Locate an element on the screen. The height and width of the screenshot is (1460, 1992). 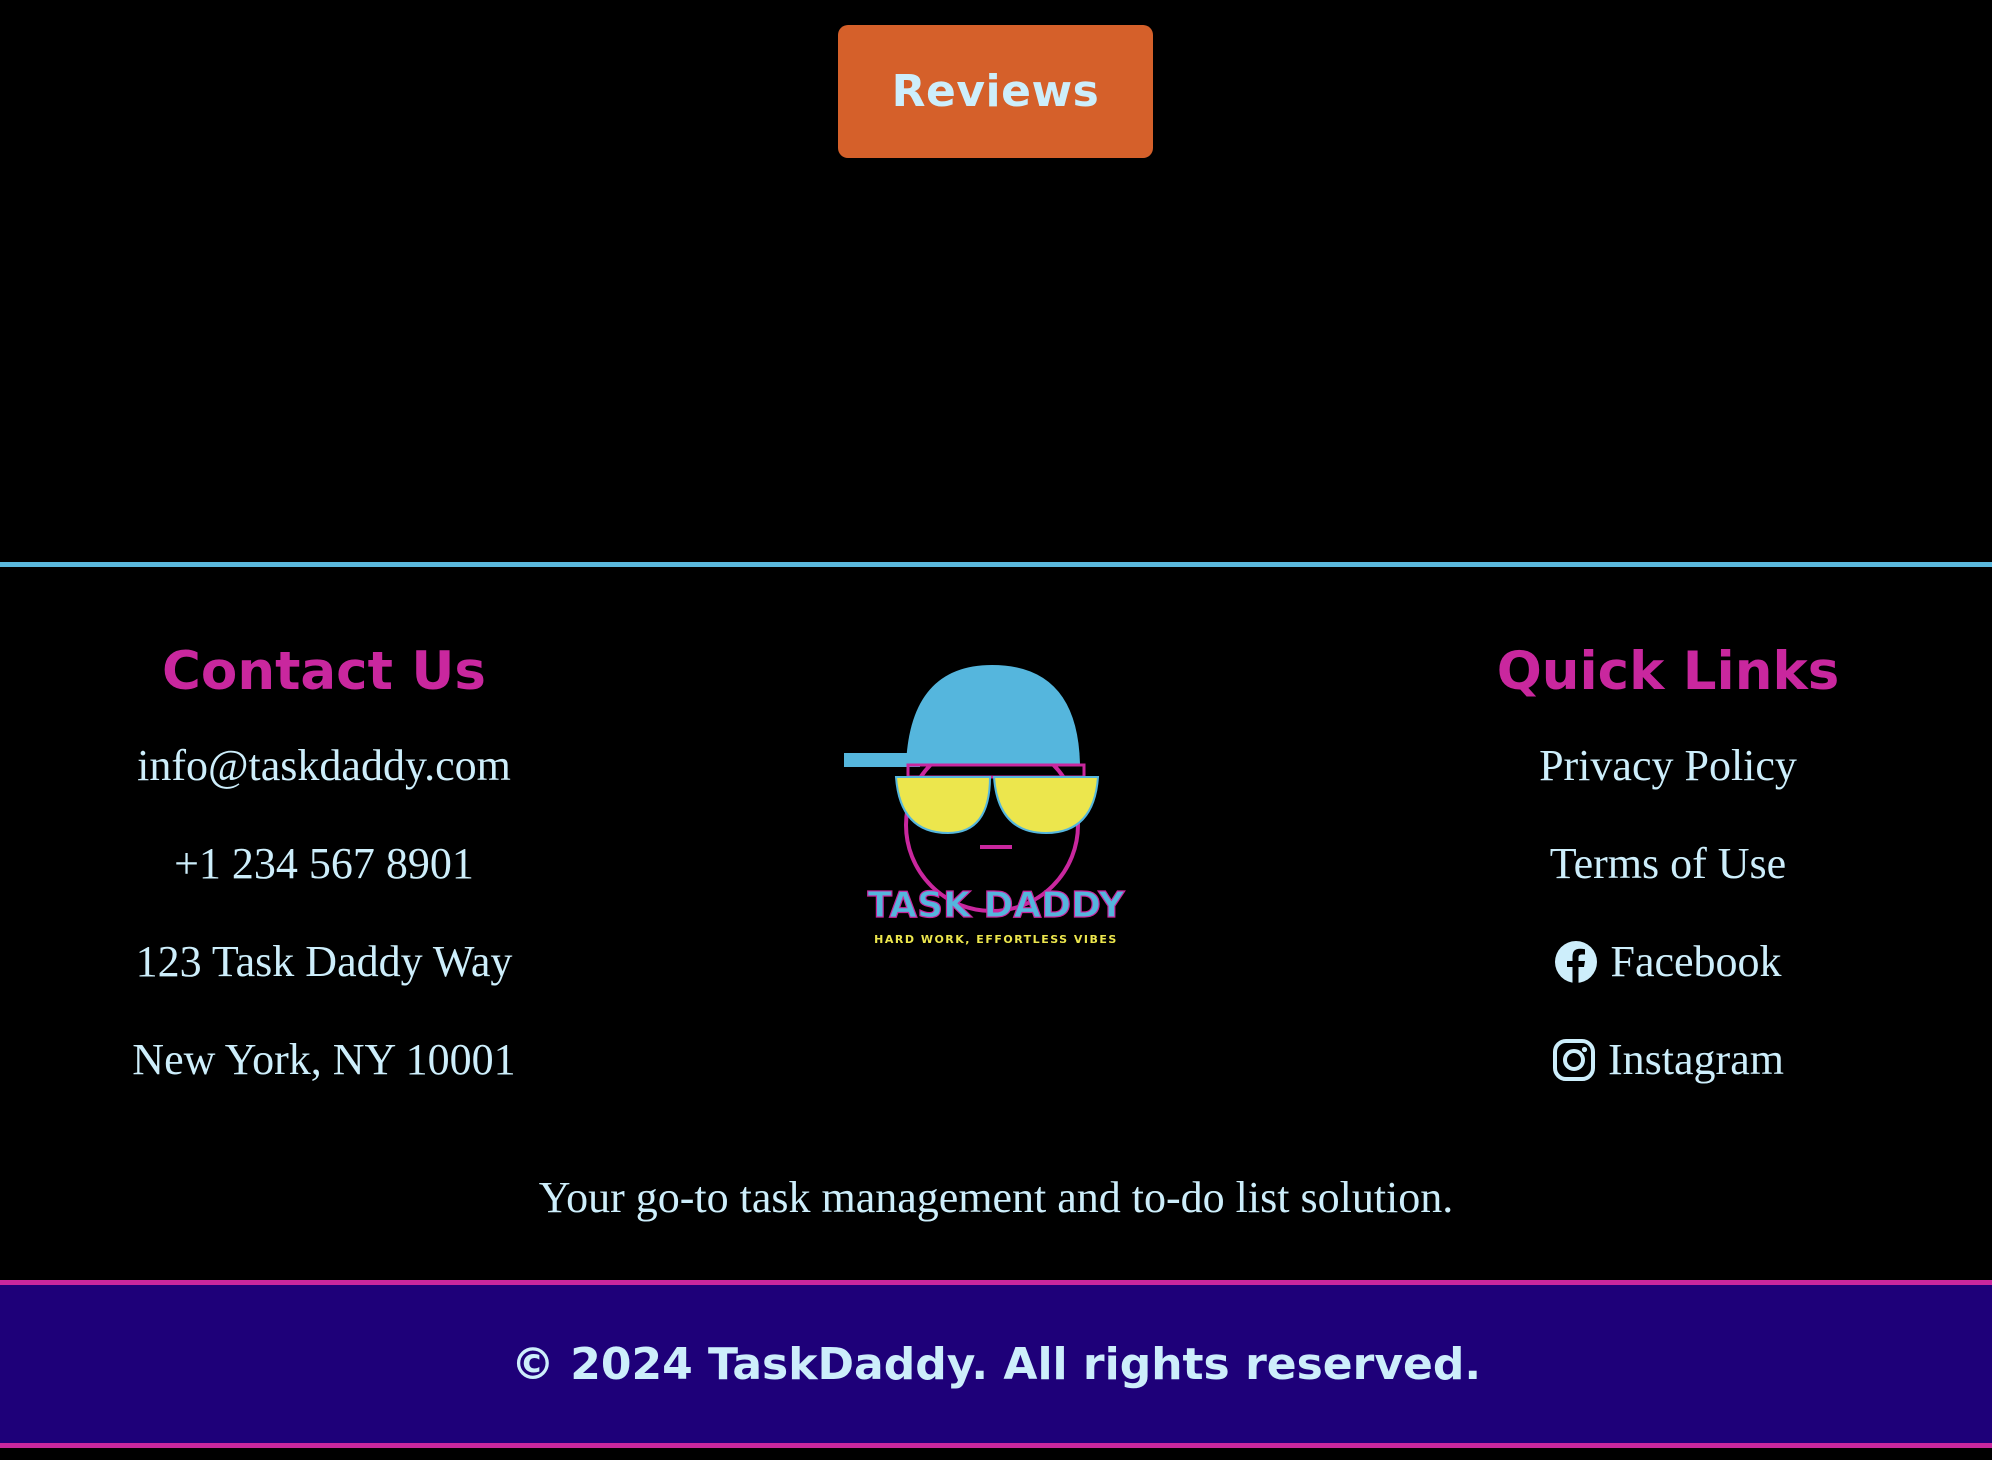
contact-email: info@taskdaddy.com is located at coordinates (324, 766).